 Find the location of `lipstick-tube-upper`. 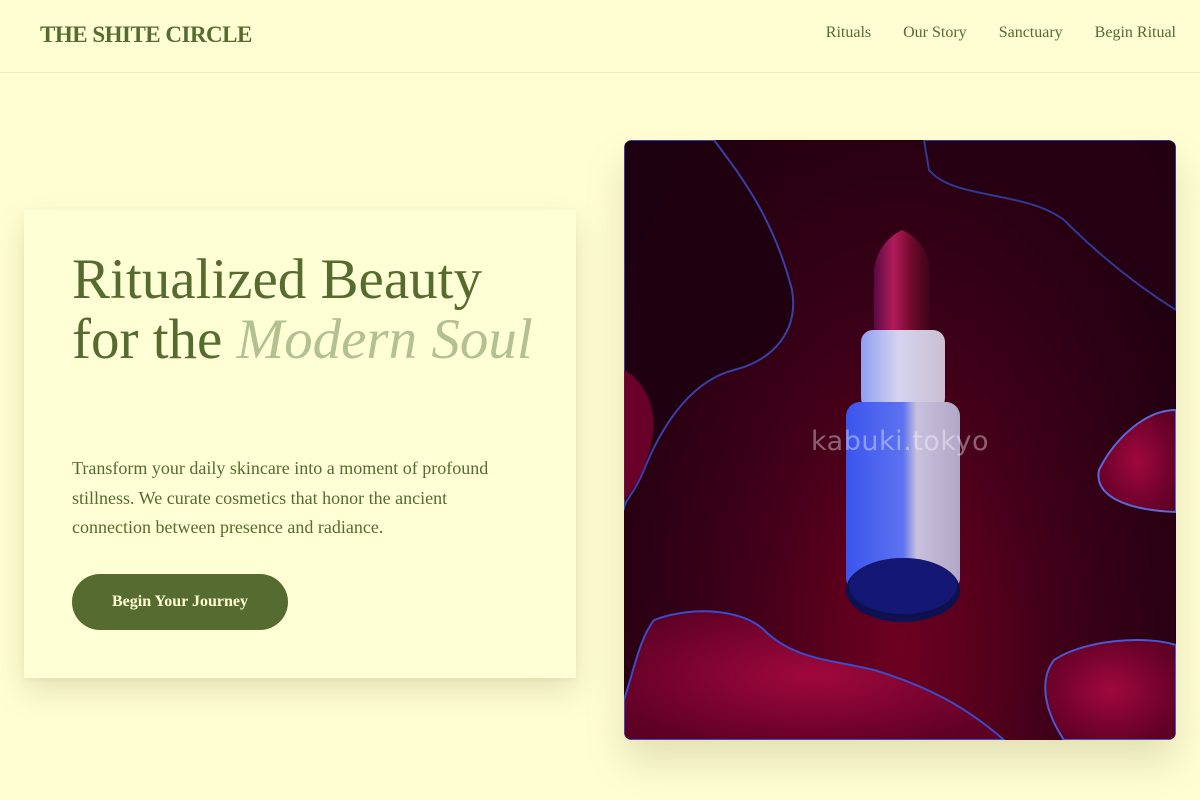

lipstick-tube-upper is located at coordinates (903, 370).